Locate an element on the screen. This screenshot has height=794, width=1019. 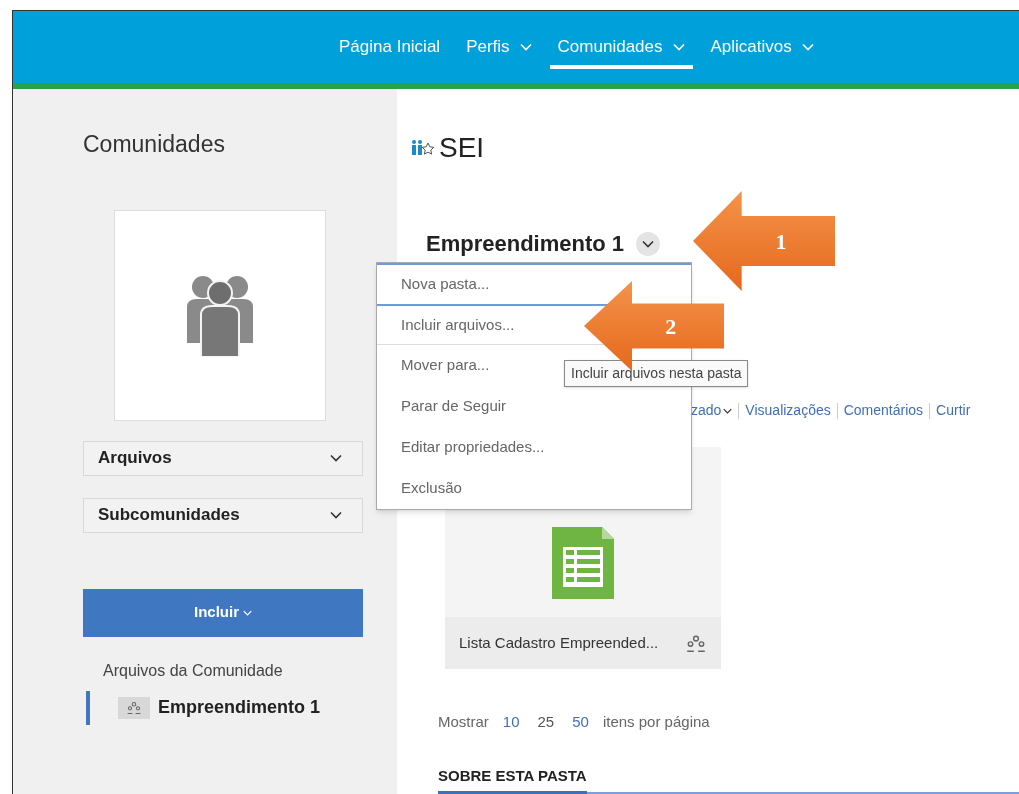
page-size-option: 10 is located at coordinates (511, 722).